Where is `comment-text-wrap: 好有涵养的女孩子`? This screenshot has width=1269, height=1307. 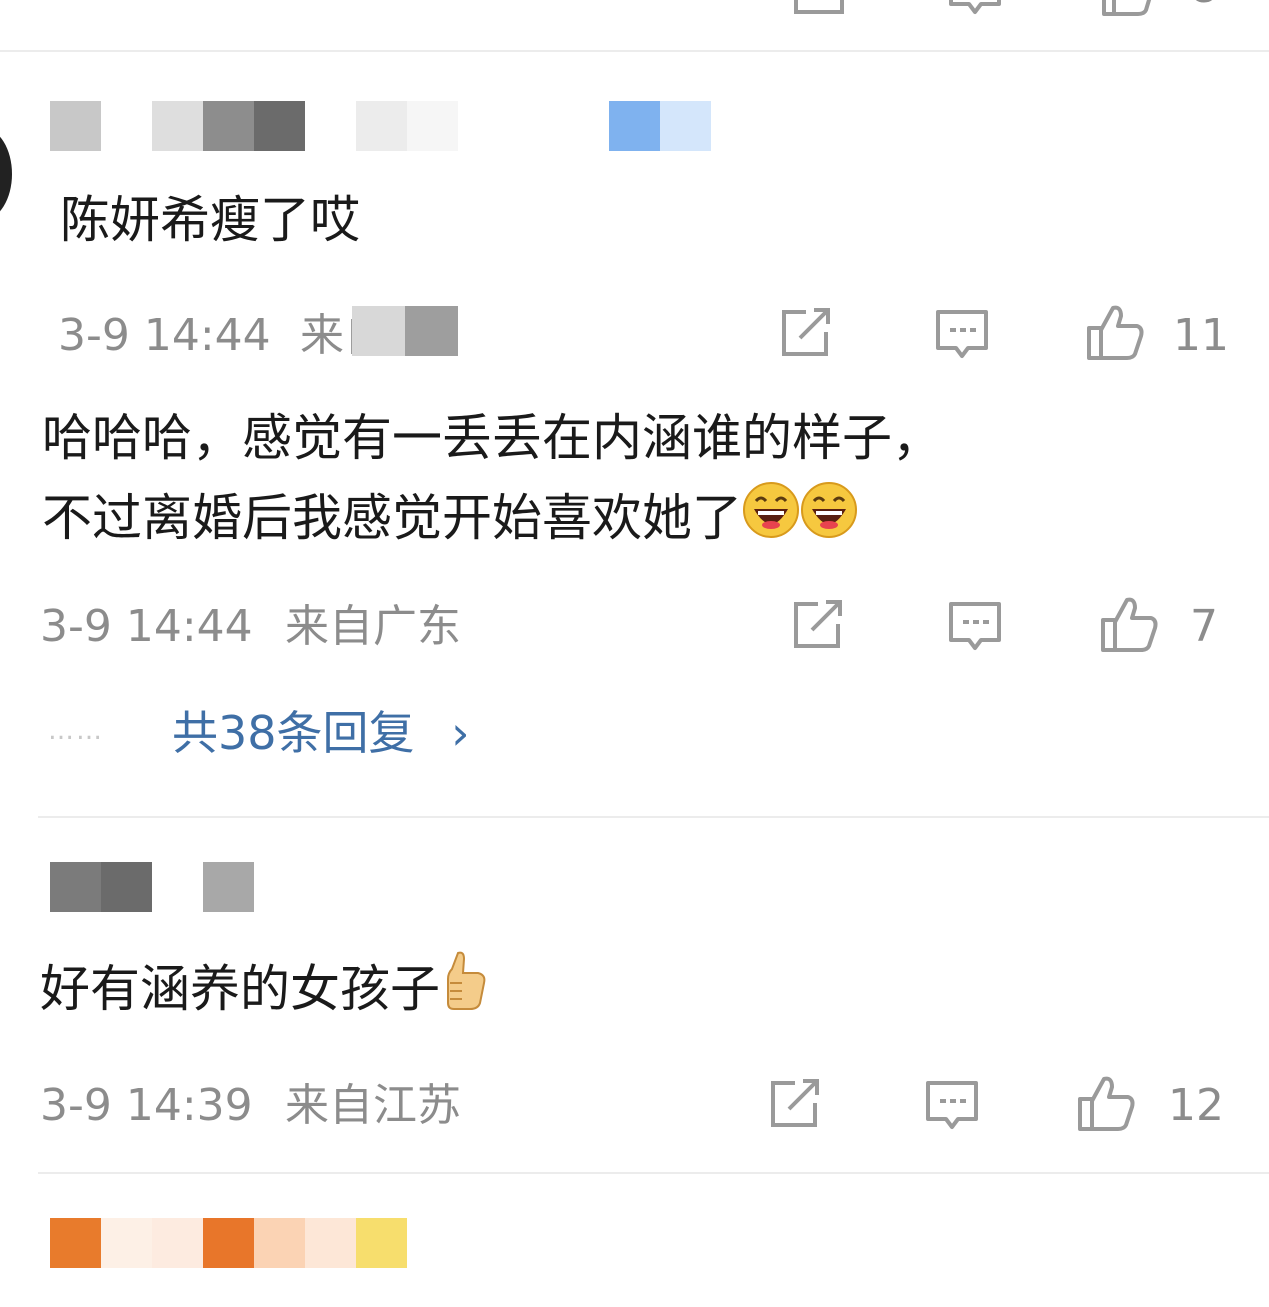 comment-text-wrap: 好有涵养的女孩子 is located at coordinates (265, 991).